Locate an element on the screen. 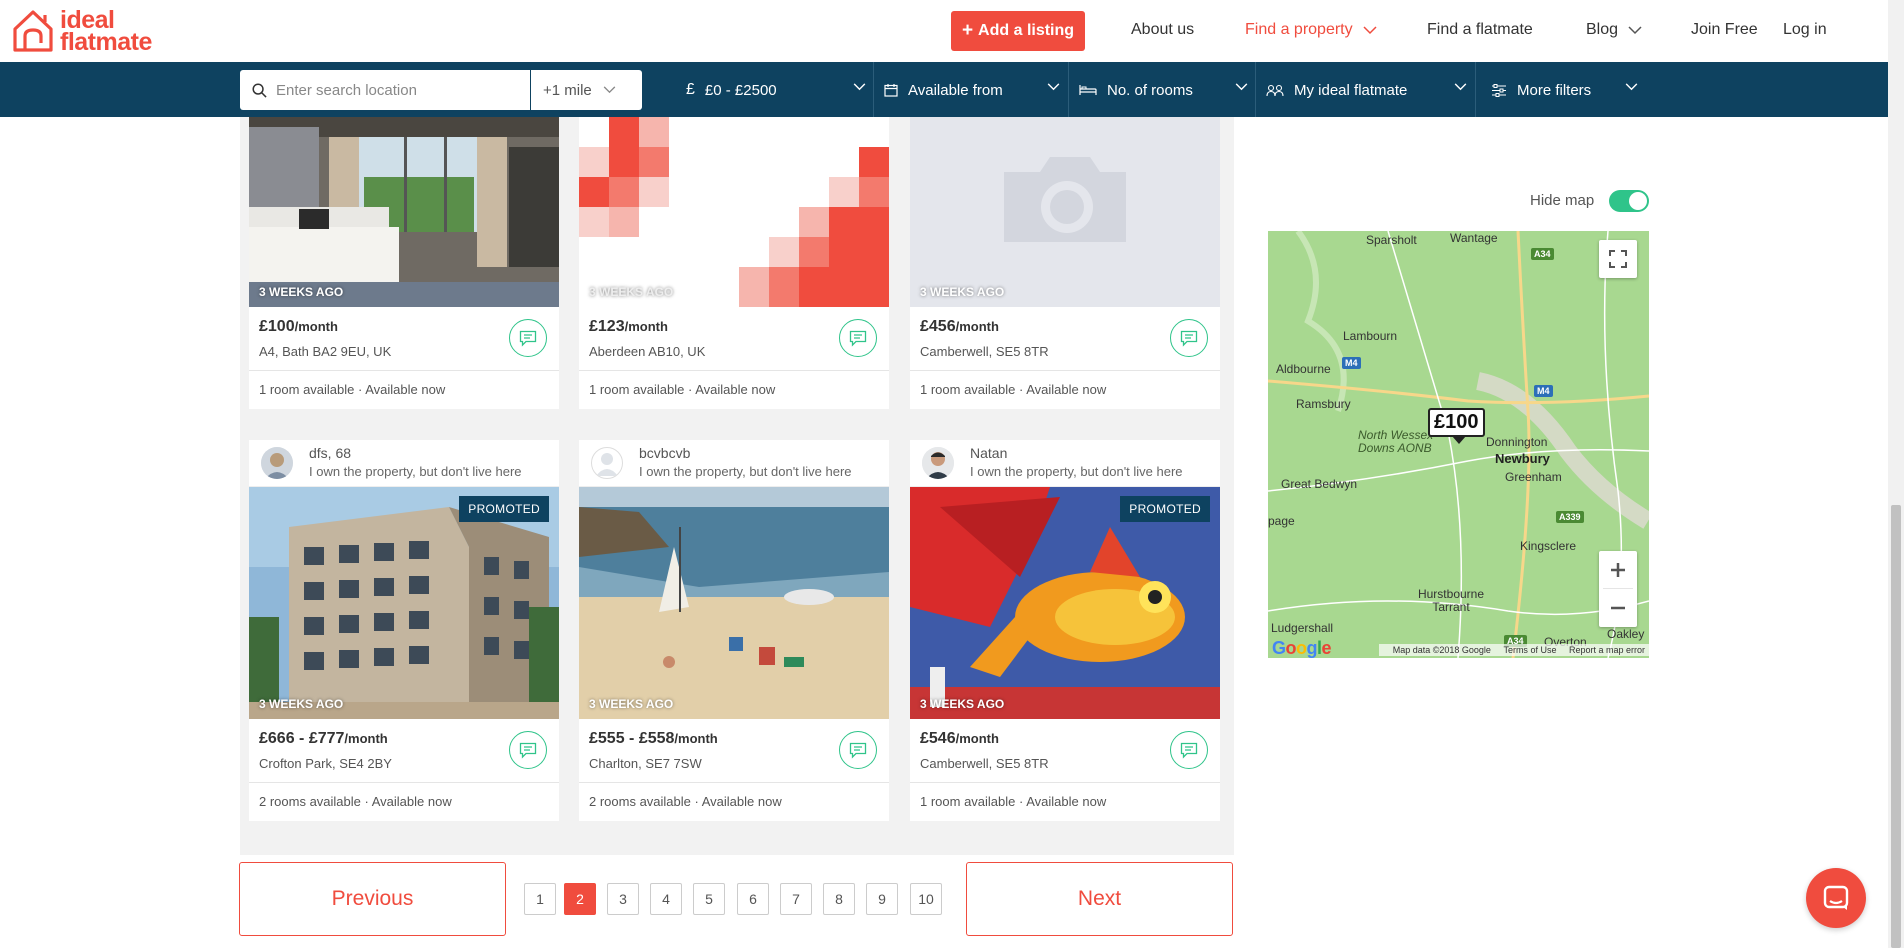  price-filter: £ £0 - £2500 is located at coordinates (776, 90).